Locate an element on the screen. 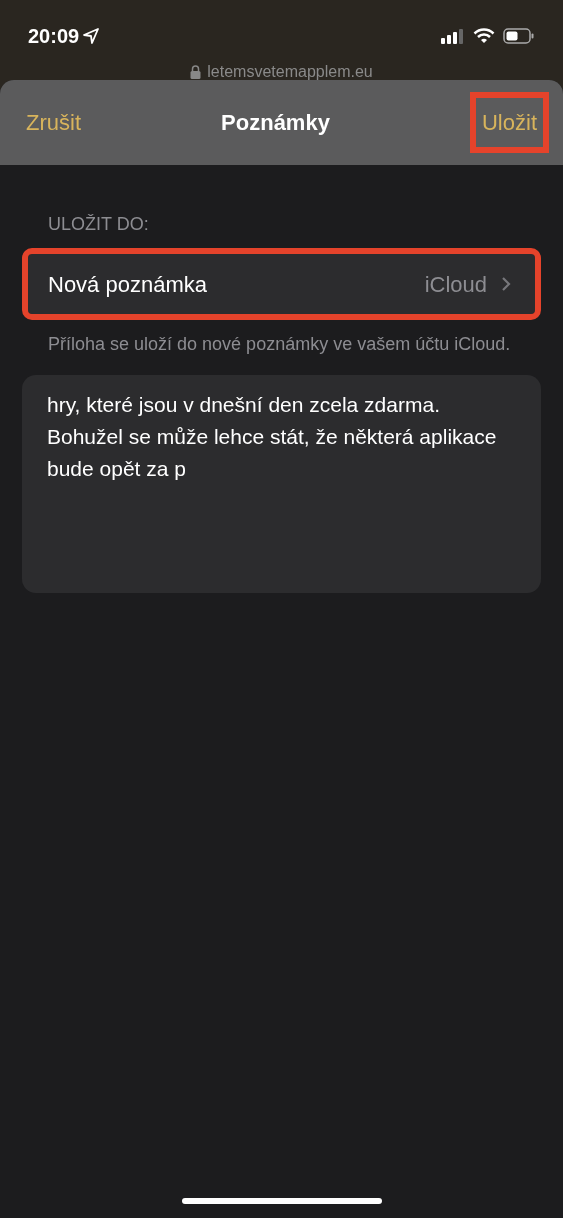  sheet-title: Poznámky is located at coordinates (275, 123).